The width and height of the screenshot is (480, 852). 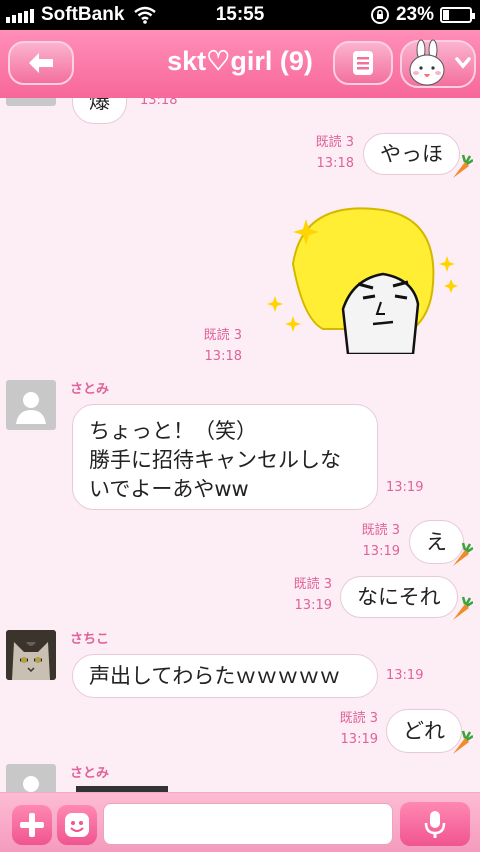 What do you see at coordinates (169, 489) in the screenshot?
I see `message-text: いでよーあやww` at bounding box center [169, 489].